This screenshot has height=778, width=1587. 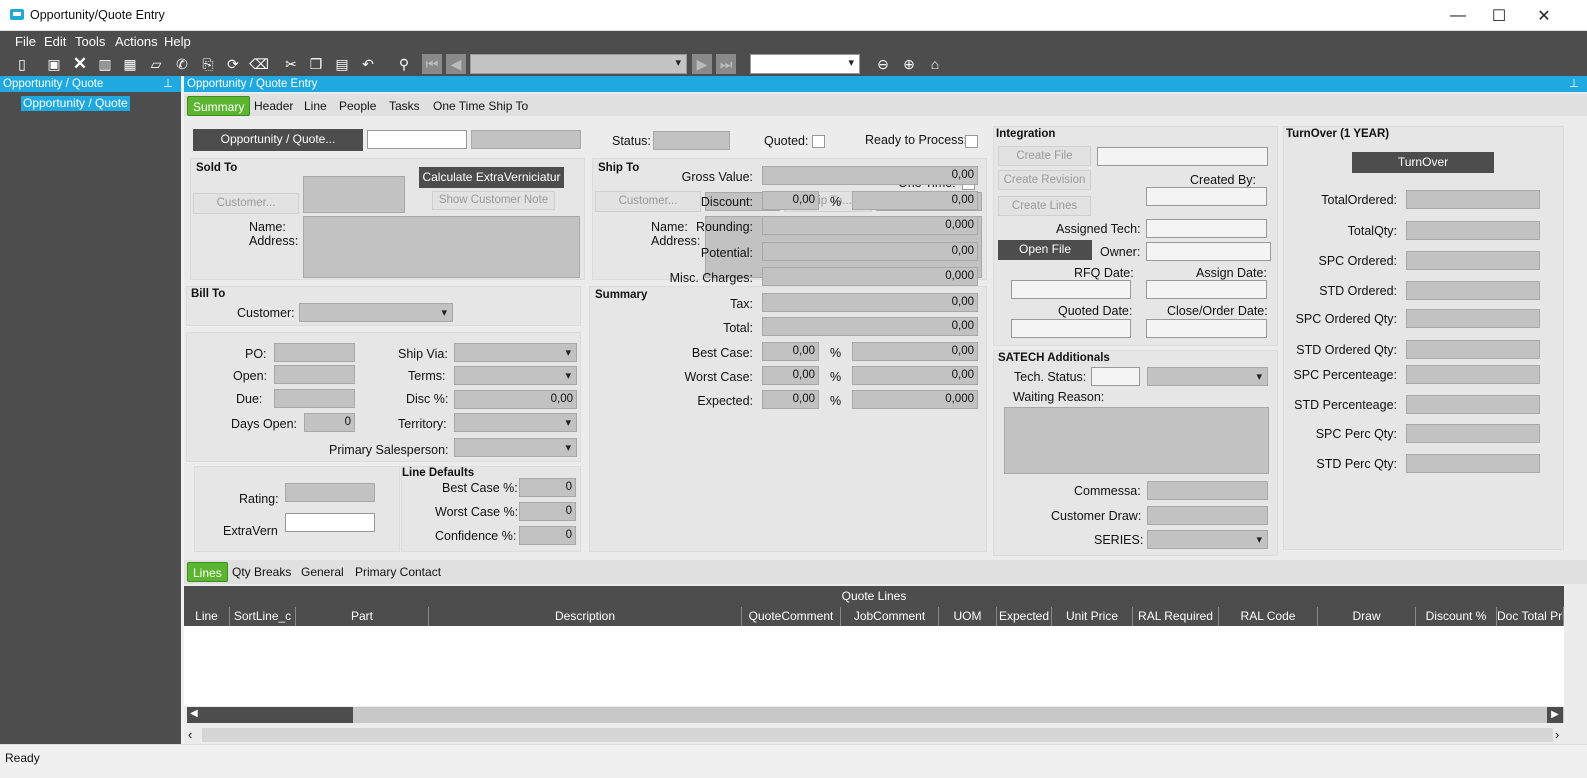 I want to click on close-button: ✕, so click(x=1544, y=15).